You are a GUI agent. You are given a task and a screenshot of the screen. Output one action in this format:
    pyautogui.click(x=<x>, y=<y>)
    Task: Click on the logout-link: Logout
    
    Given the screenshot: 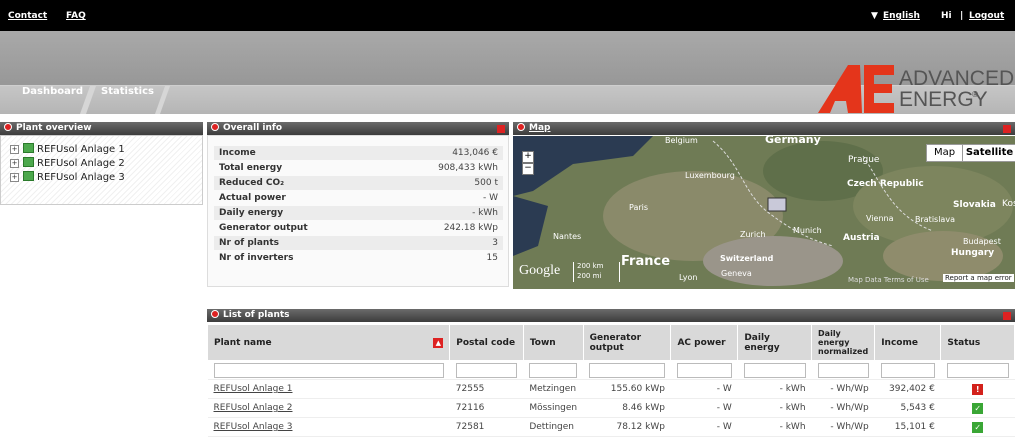 What is the action you would take?
    pyautogui.click(x=986, y=16)
    